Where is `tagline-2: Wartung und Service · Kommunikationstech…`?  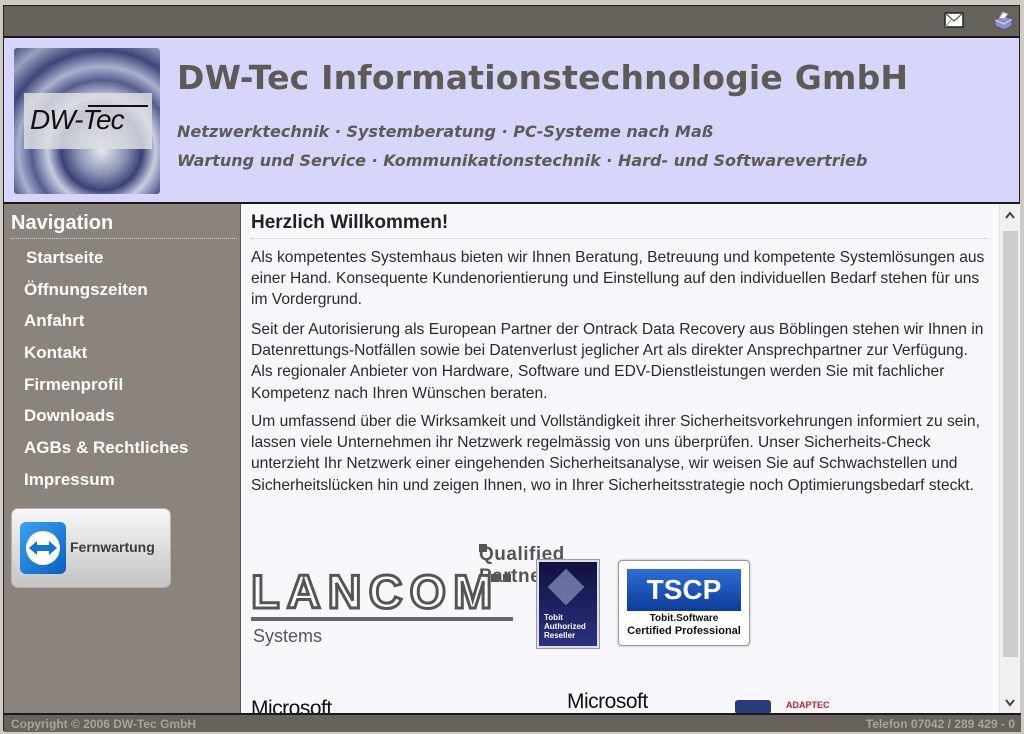 tagline-2: Wartung und Service · Kommunikationstech… is located at coordinates (522, 160).